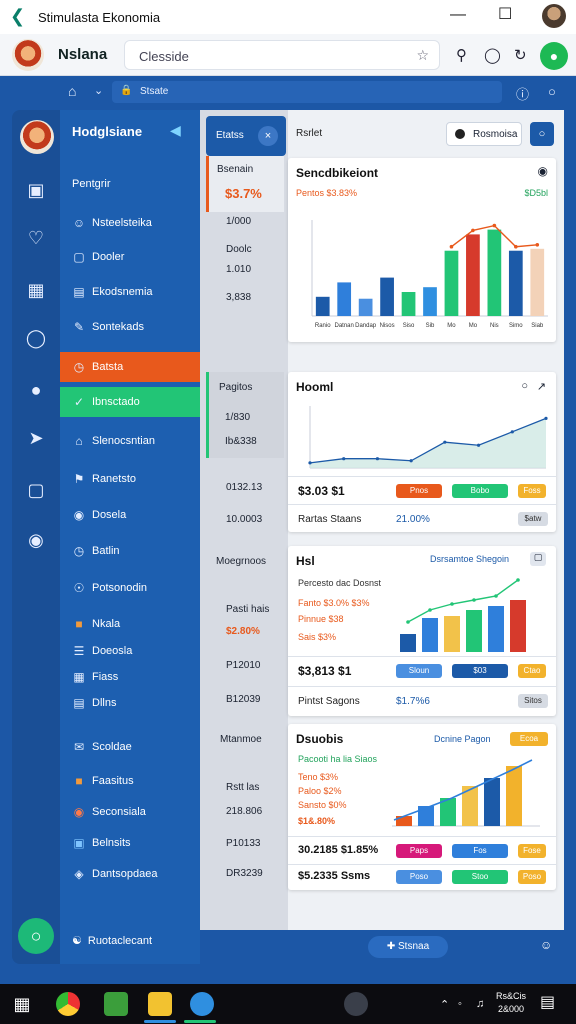 This screenshot has height=1024, width=576. I want to click on status-pill: $03, so click(480, 671).